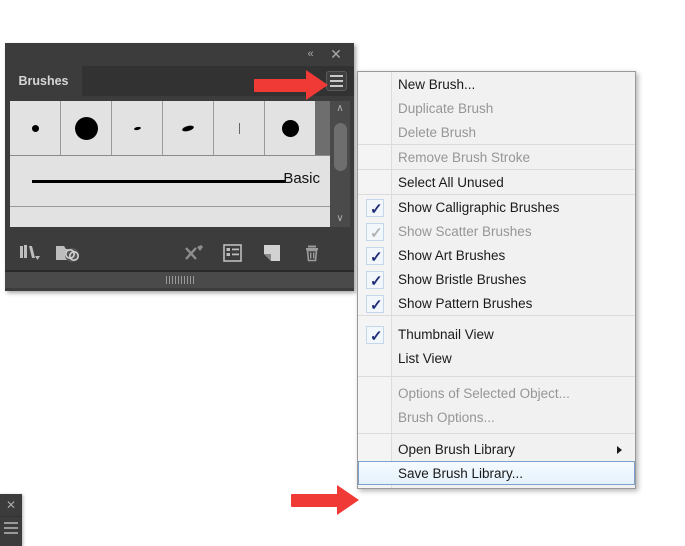 The width and height of the screenshot is (685, 546). I want to click on brush-thumbnail-row, so click(170, 128).